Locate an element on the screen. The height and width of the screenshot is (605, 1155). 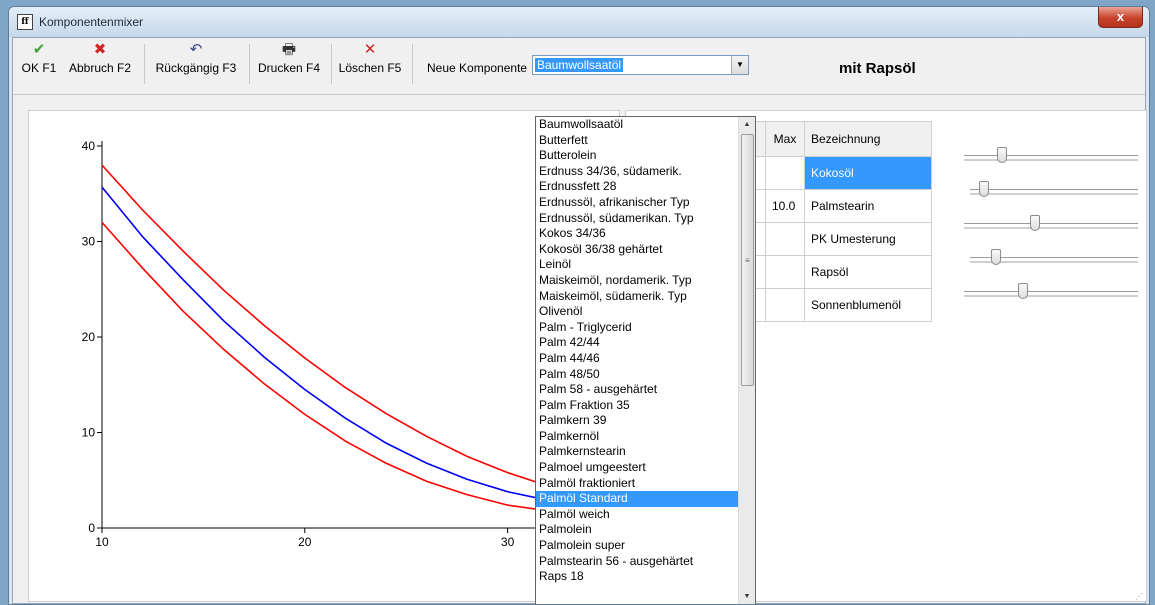
dropdown-item: Maiskeimöl, nordamerik. Typ is located at coordinates (637, 281).